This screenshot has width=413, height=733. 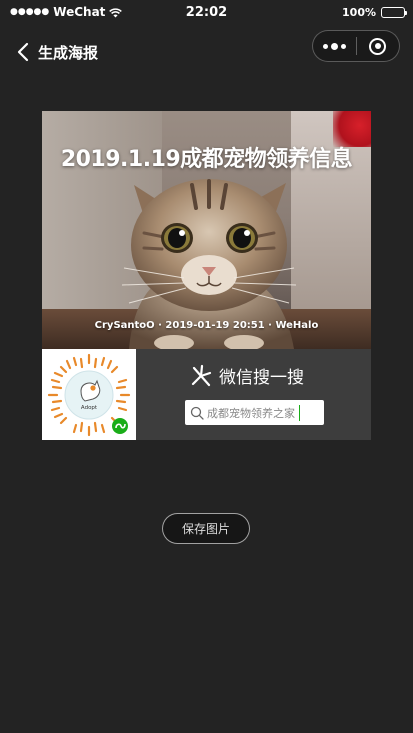 What do you see at coordinates (261, 378) in the screenshot?
I see `wechat-search-label: 微信搜一搜` at bounding box center [261, 378].